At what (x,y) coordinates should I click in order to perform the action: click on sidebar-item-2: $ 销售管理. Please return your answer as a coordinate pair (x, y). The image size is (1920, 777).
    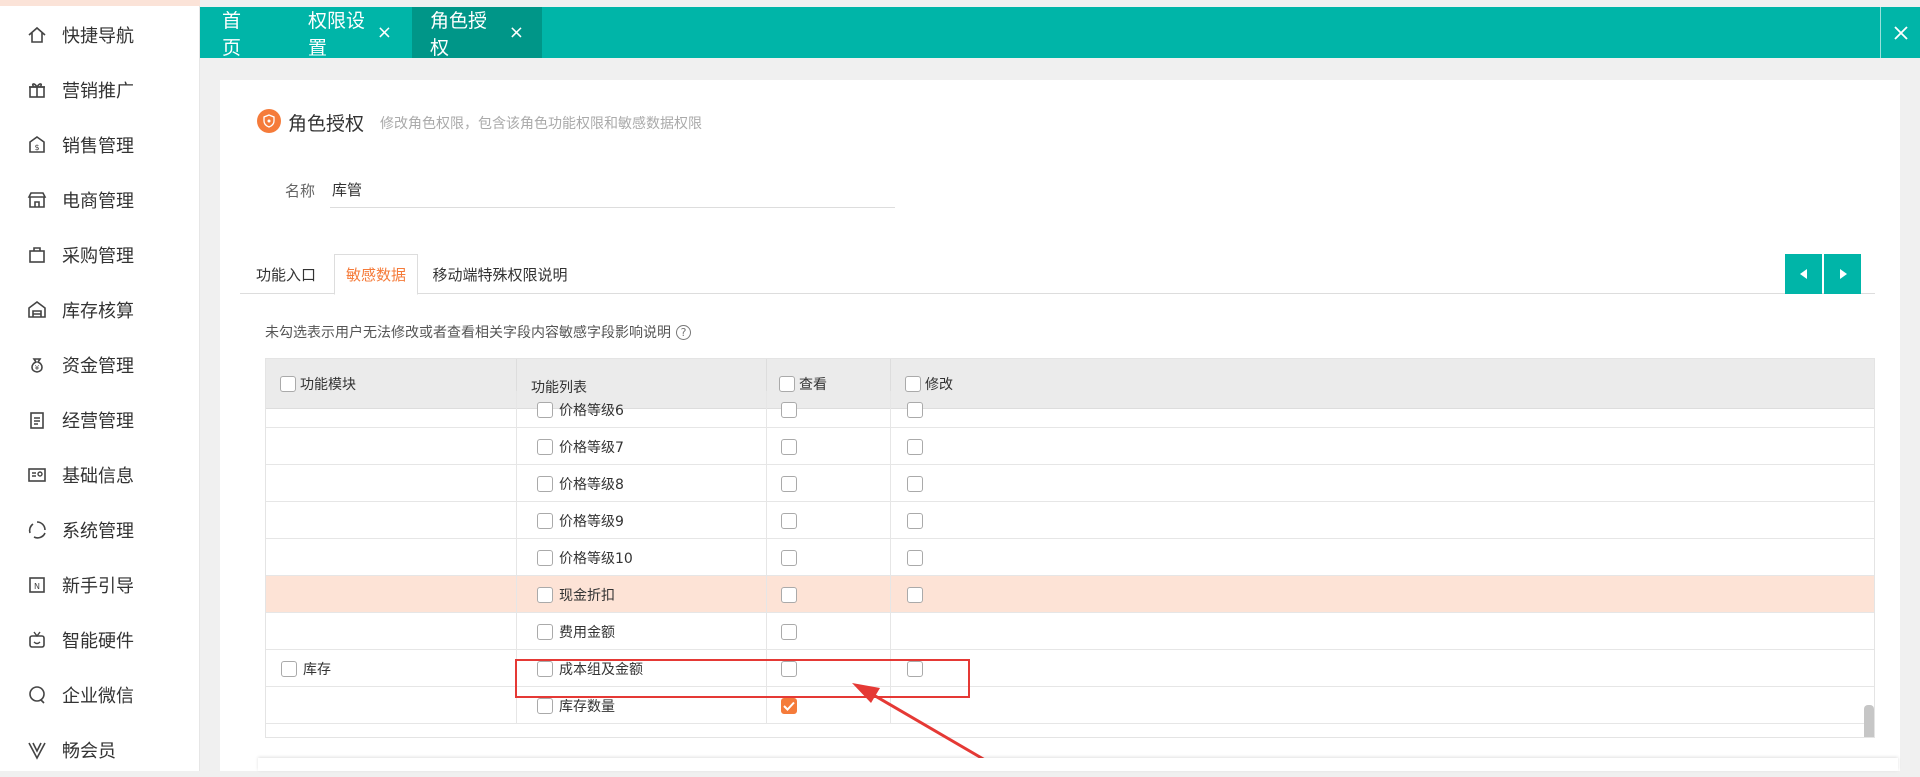
    Looking at the image, I should click on (100, 144).